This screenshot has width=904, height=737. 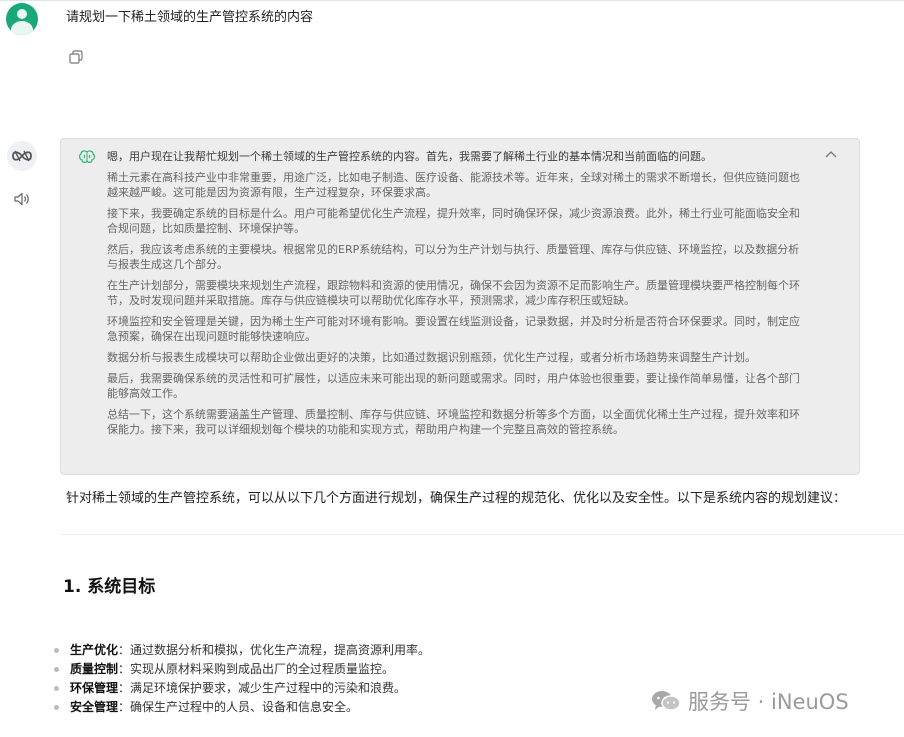 I want to click on goal-desc: ：确保生产过程中的人员、设备和信息安全。, so click(x=238, y=707).